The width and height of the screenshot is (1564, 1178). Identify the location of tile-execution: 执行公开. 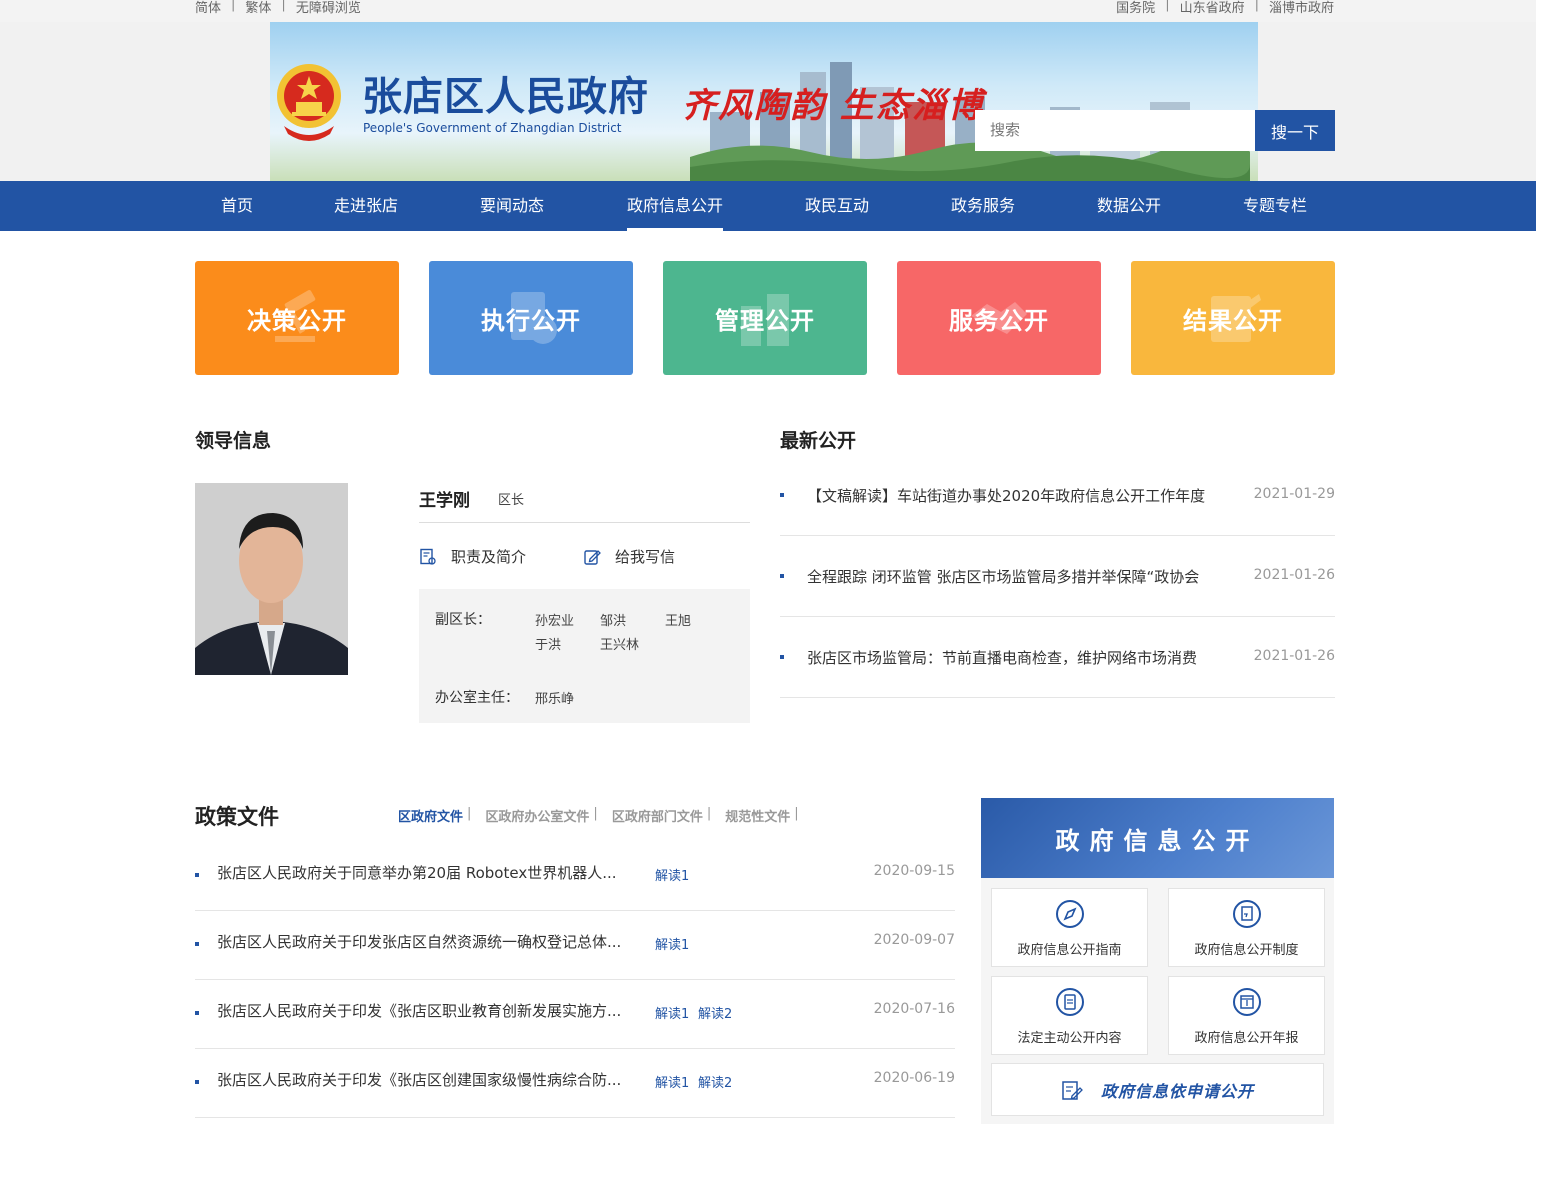
(531, 318).